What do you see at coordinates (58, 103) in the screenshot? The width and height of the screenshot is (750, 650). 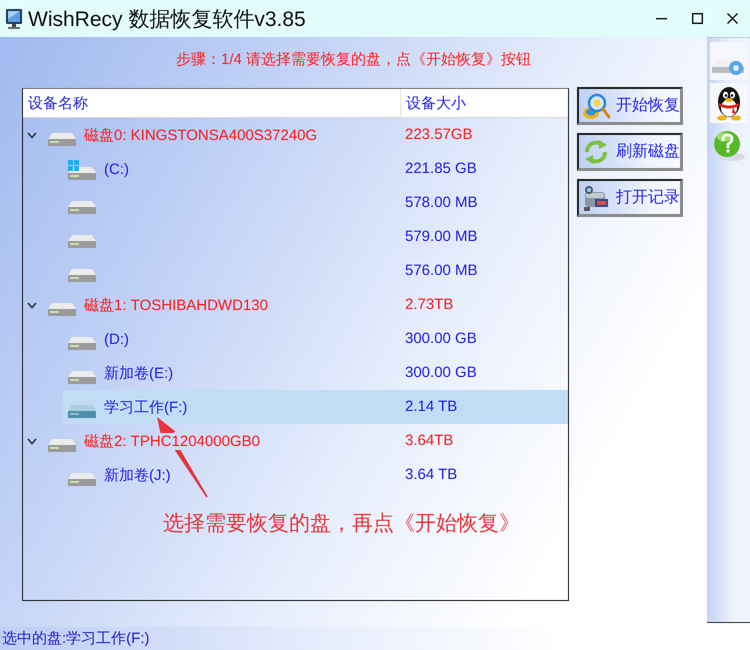 I see `column-header: 设备名称` at bounding box center [58, 103].